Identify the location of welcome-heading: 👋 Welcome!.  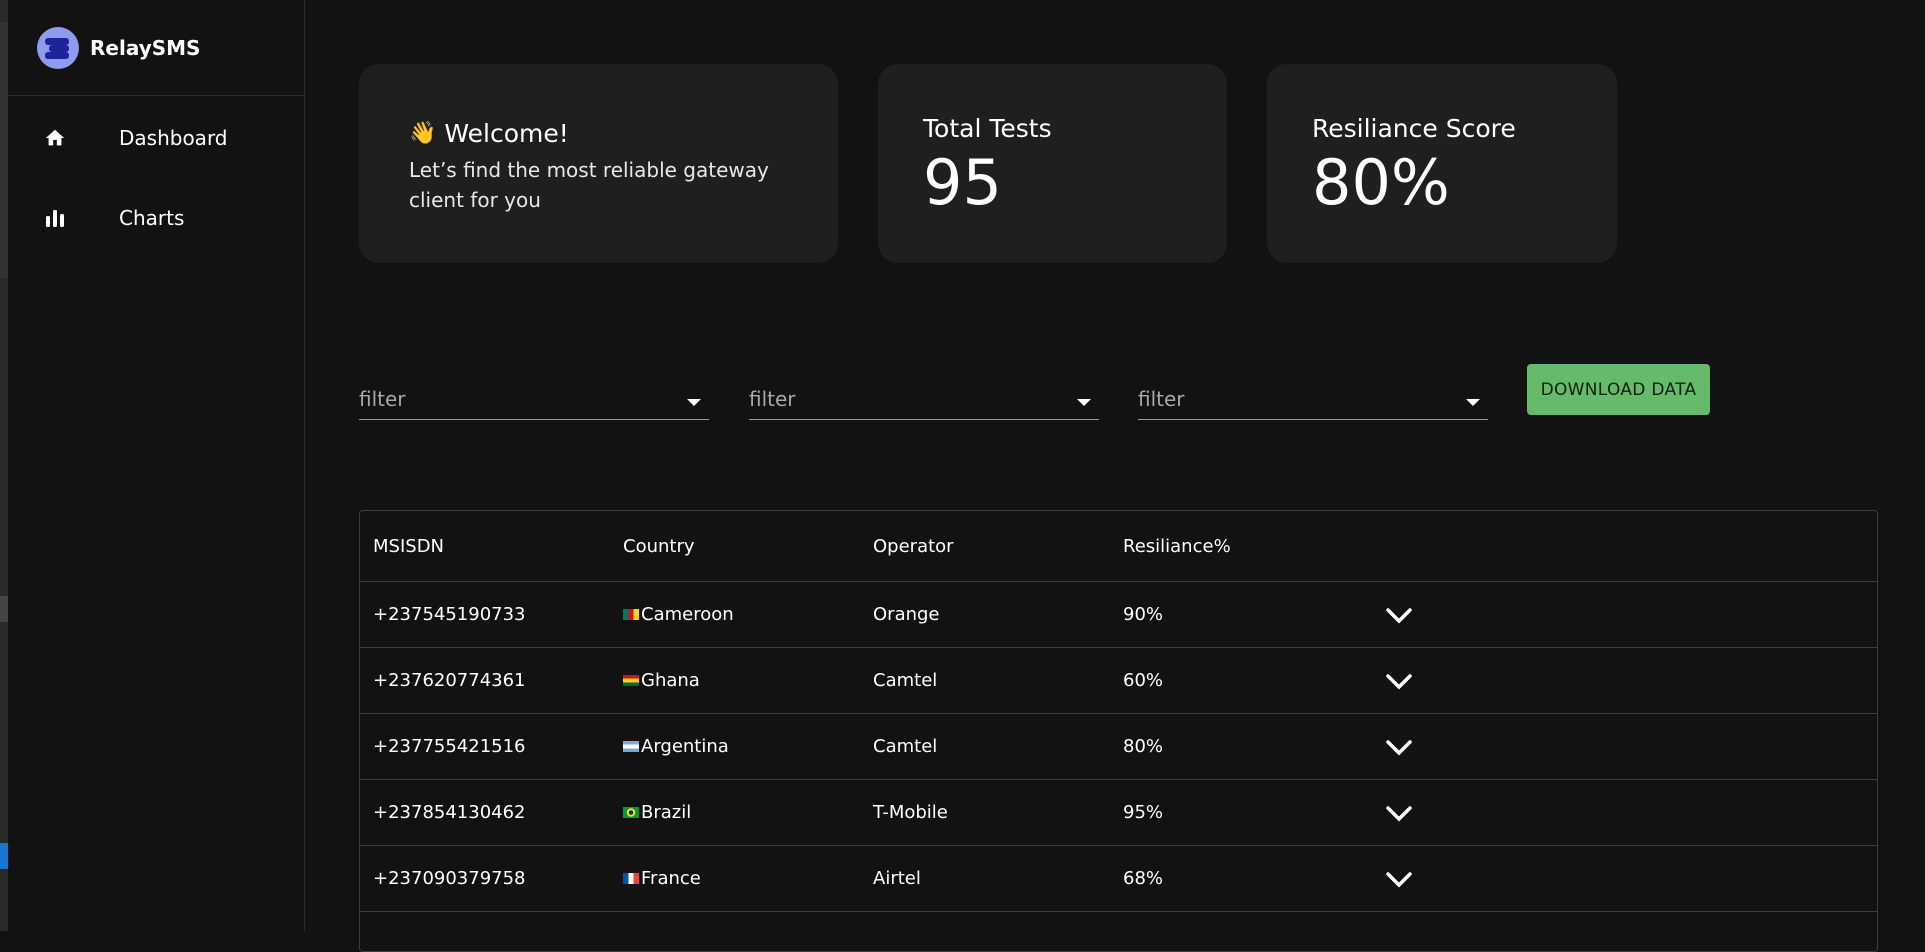
(489, 133).